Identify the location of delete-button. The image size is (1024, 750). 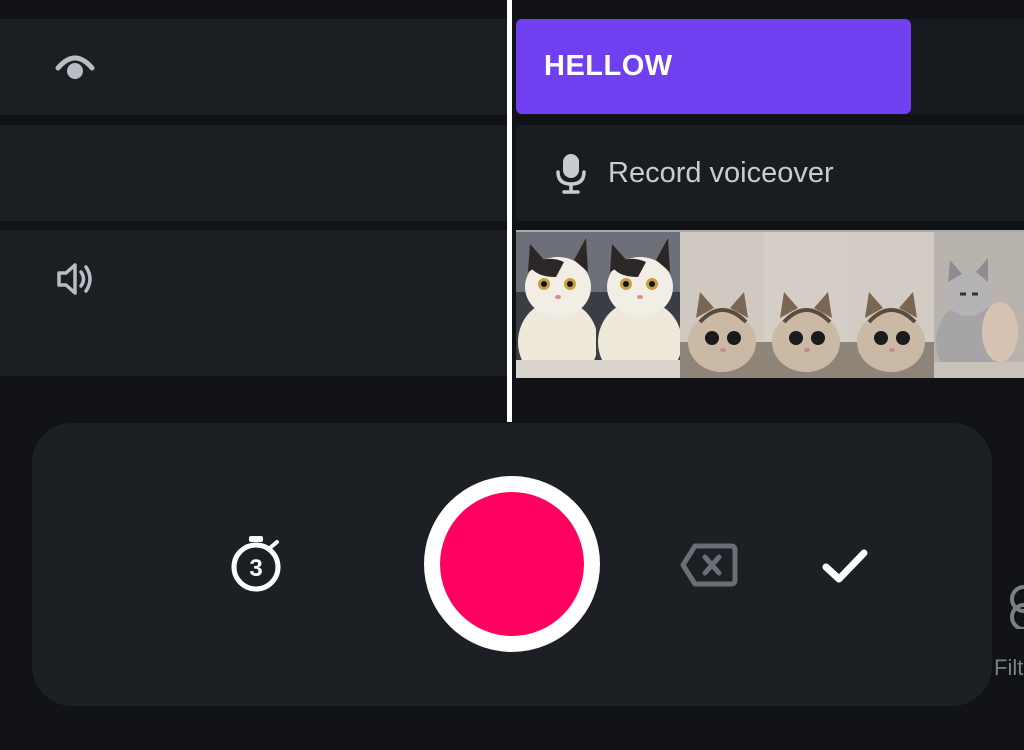
(709, 565).